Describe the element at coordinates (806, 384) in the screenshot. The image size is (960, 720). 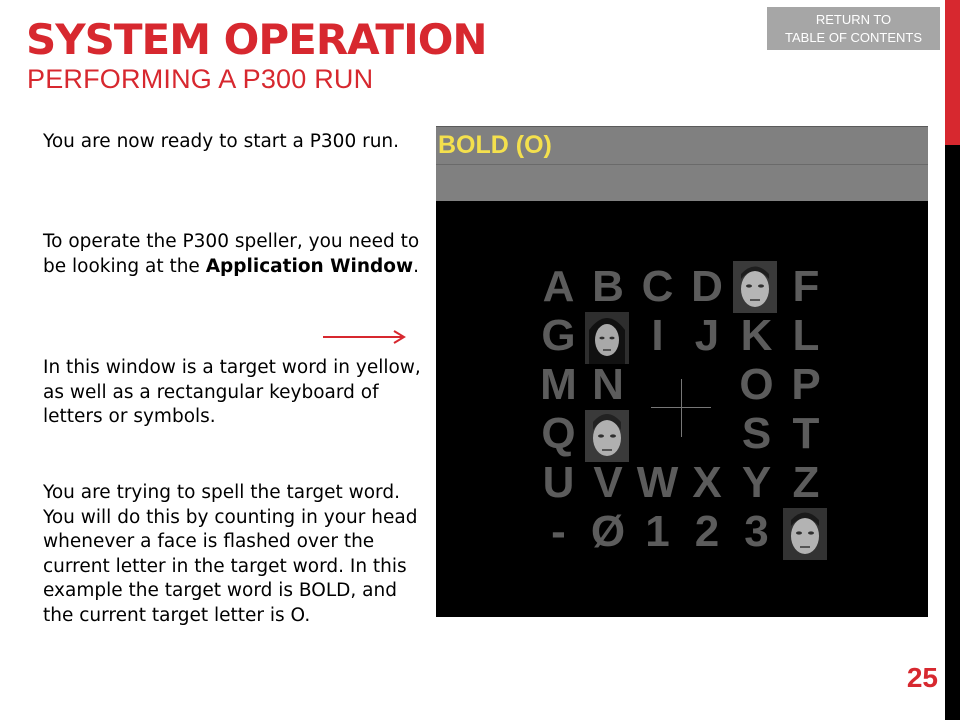
I see `grid-letter: P` at that location.